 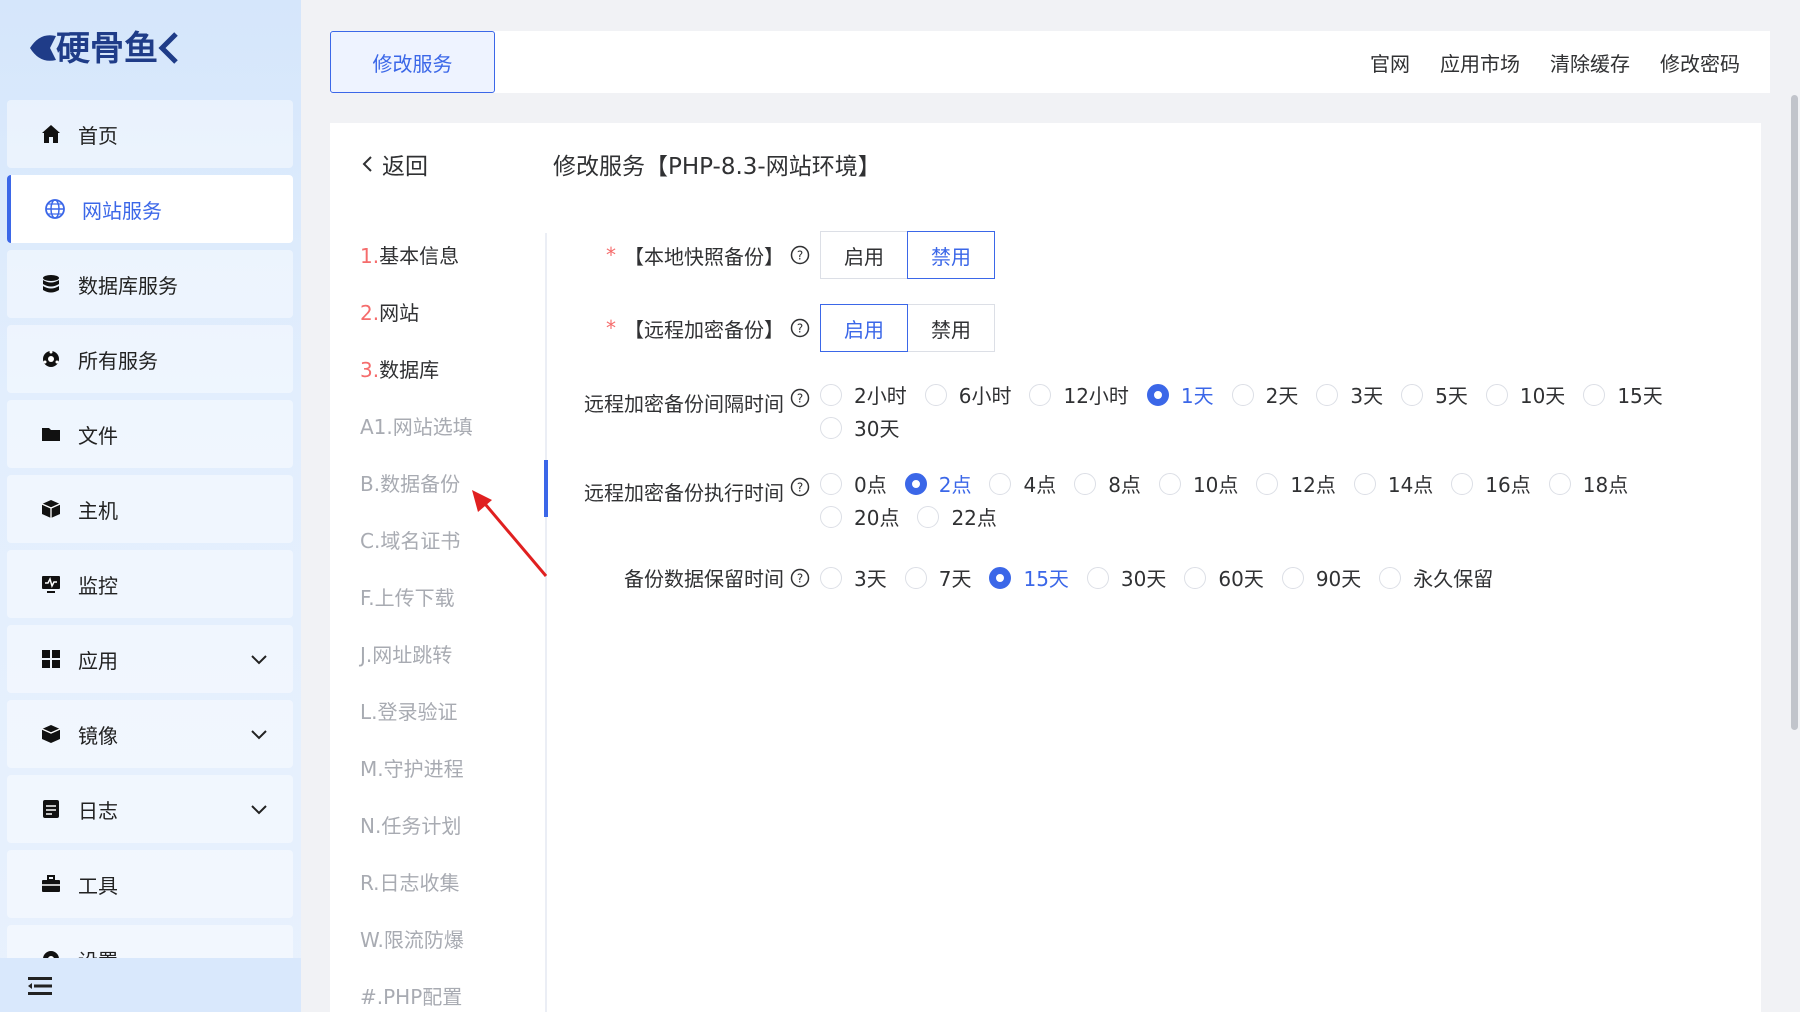 I want to click on tab-edit-service: 修改服务, so click(x=412, y=62).